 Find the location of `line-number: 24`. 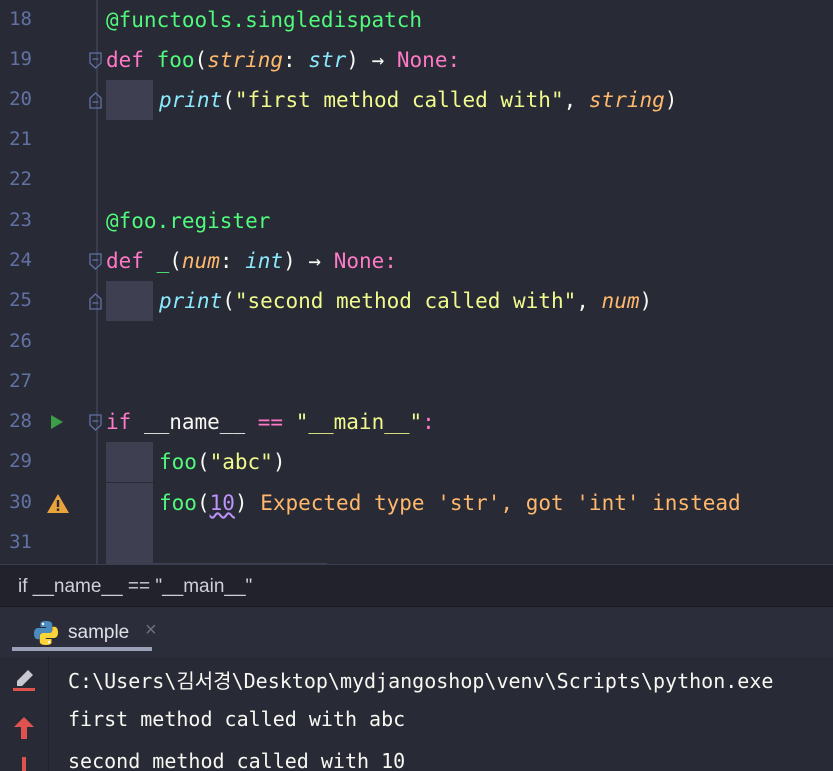

line-number: 24 is located at coordinates (20, 260).